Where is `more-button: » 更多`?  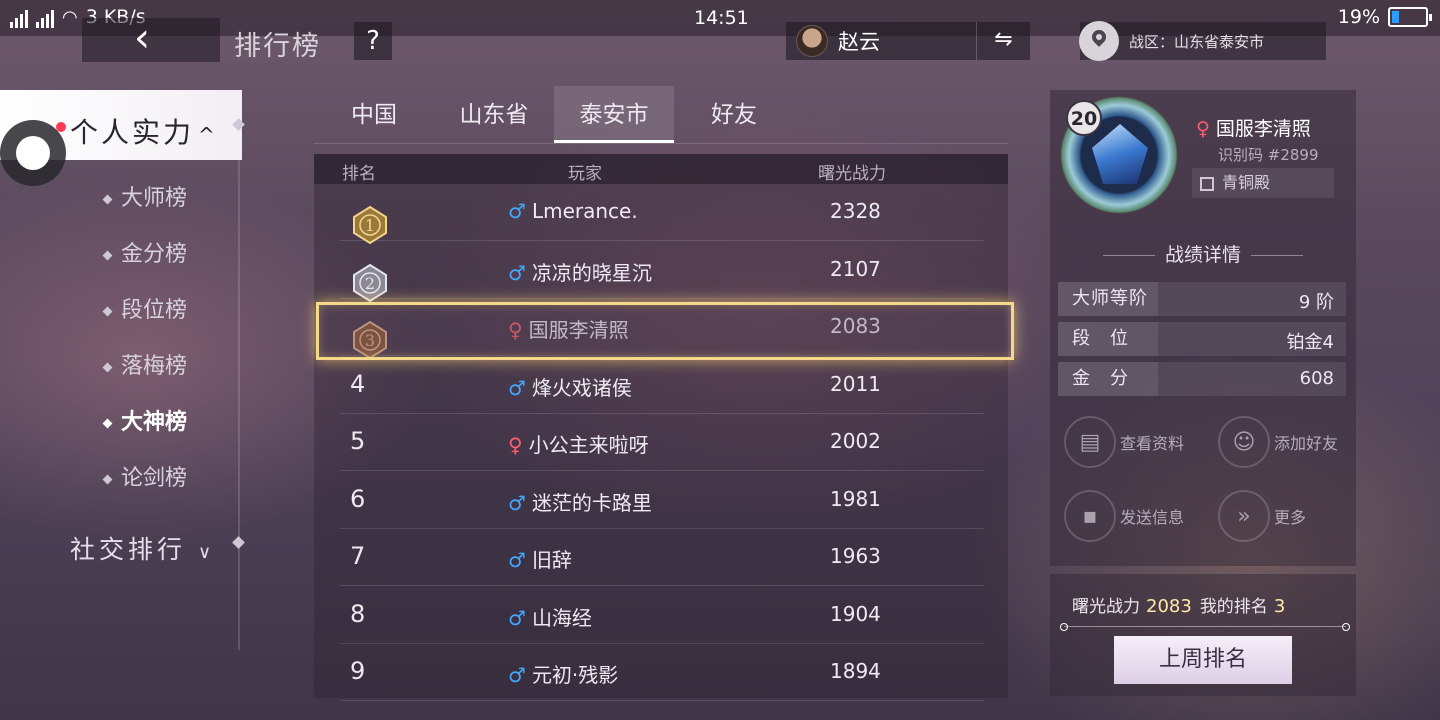
more-button: » 更多 is located at coordinates (1262, 516).